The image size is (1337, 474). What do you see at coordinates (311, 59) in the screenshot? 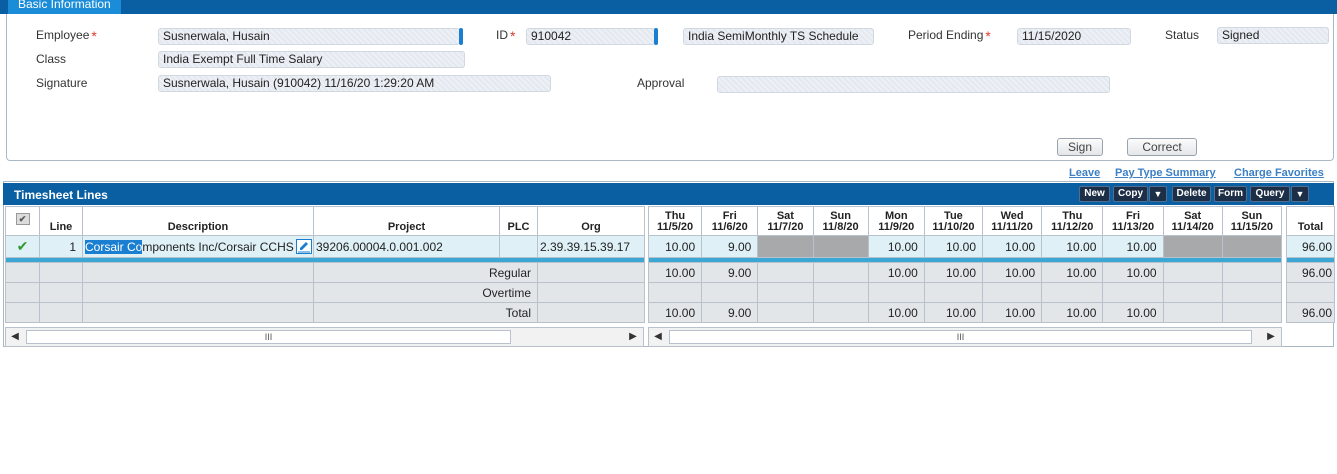
I see `class-field: India Exempt Full Time Salary` at bounding box center [311, 59].